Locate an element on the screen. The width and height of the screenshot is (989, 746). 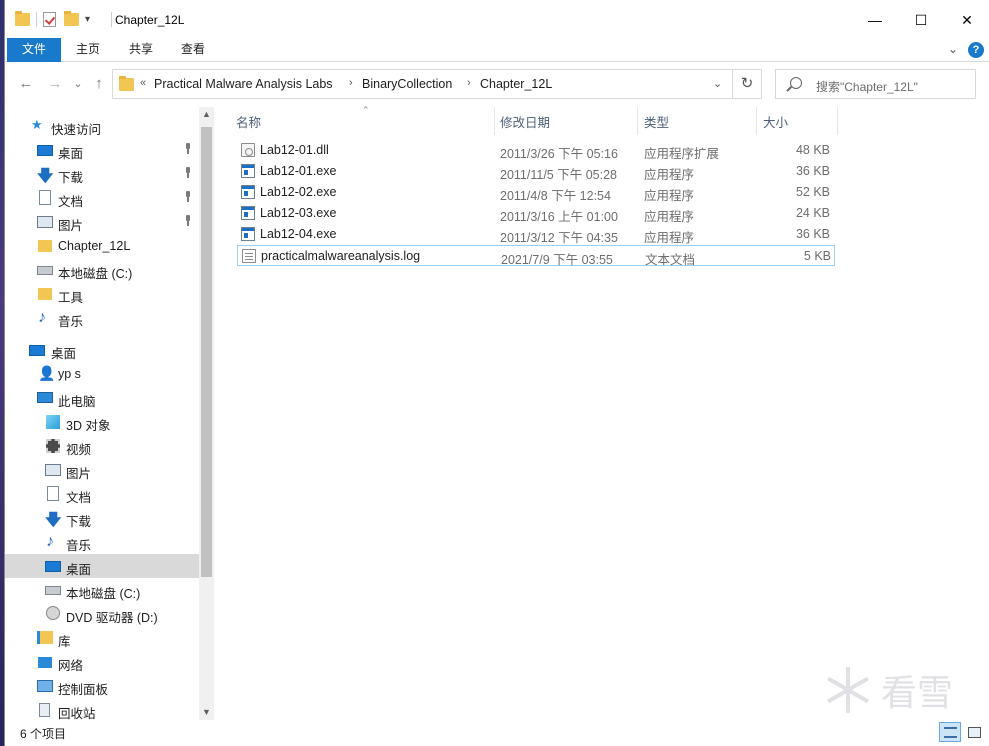
nav-scrollbar: ▲ ▼ is located at coordinates (206, 413).